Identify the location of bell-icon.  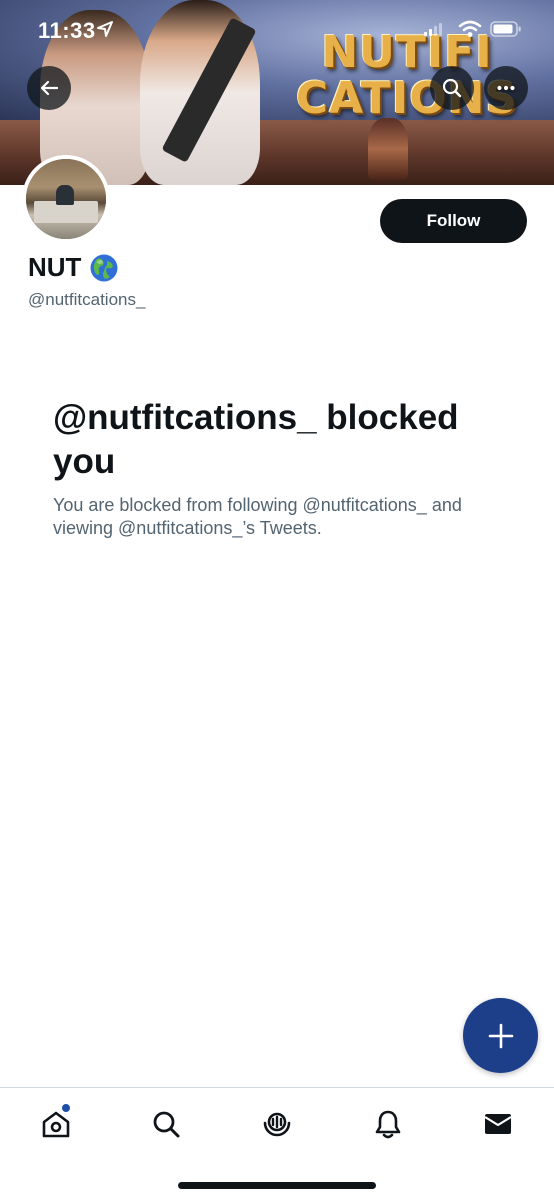
(388, 1124).